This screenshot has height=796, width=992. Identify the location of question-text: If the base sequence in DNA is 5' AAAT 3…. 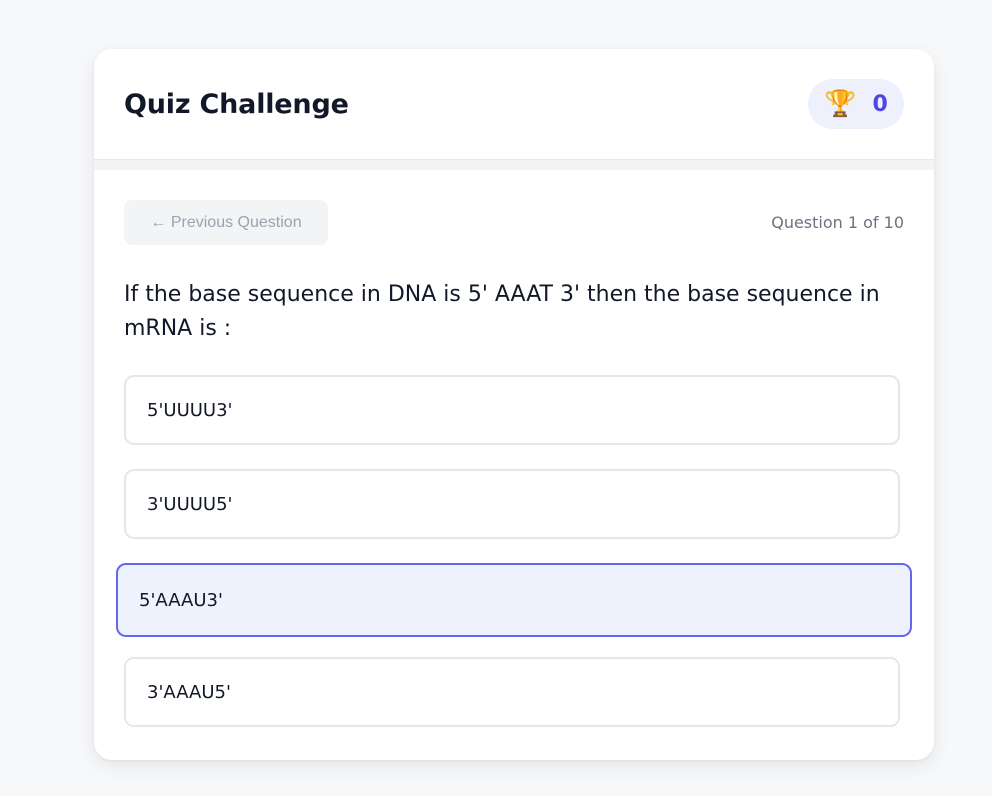
(502, 311).